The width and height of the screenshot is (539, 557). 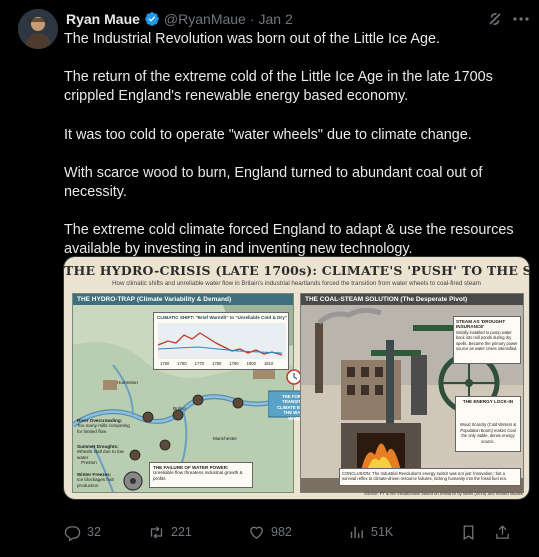 What do you see at coordinates (89, 462) in the screenshot?
I see `place-label: Preston` at bounding box center [89, 462].